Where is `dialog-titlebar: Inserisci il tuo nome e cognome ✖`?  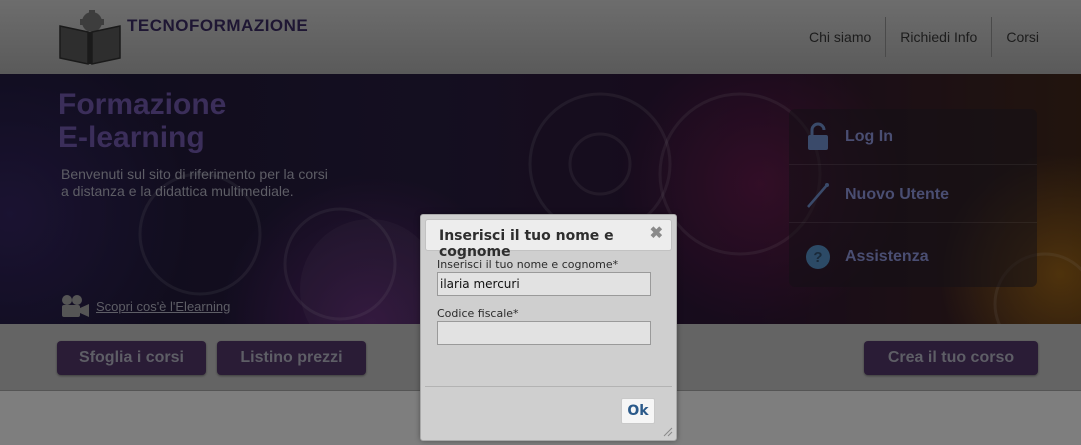
dialog-titlebar: Inserisci il tuo nome e cognome ✖ is located at coordinates (548, 239).